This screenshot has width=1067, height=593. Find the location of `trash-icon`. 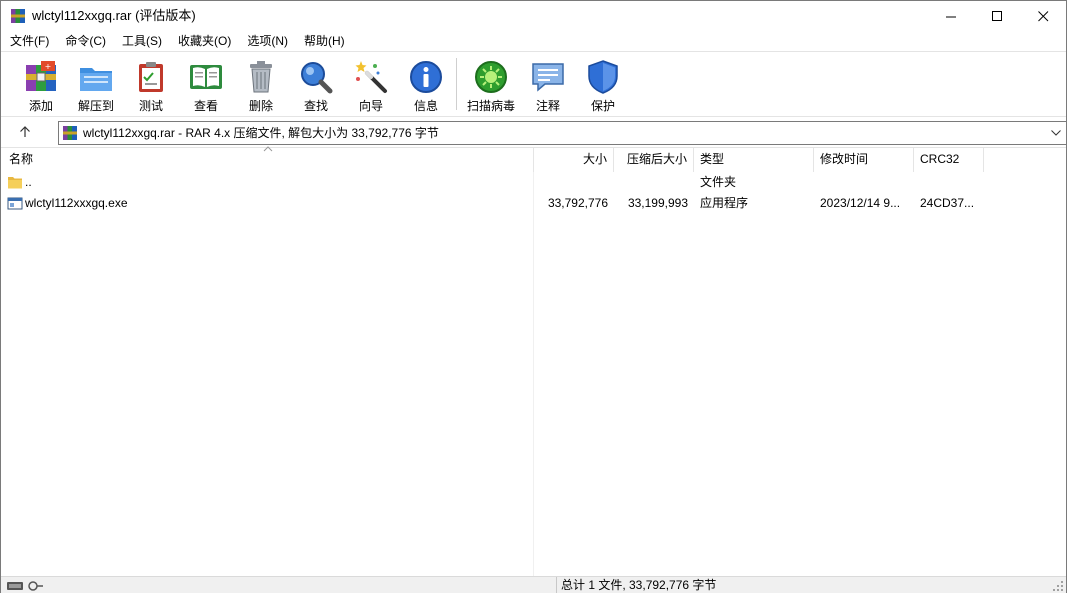

trash-icon is located at coordinates (261, 77).